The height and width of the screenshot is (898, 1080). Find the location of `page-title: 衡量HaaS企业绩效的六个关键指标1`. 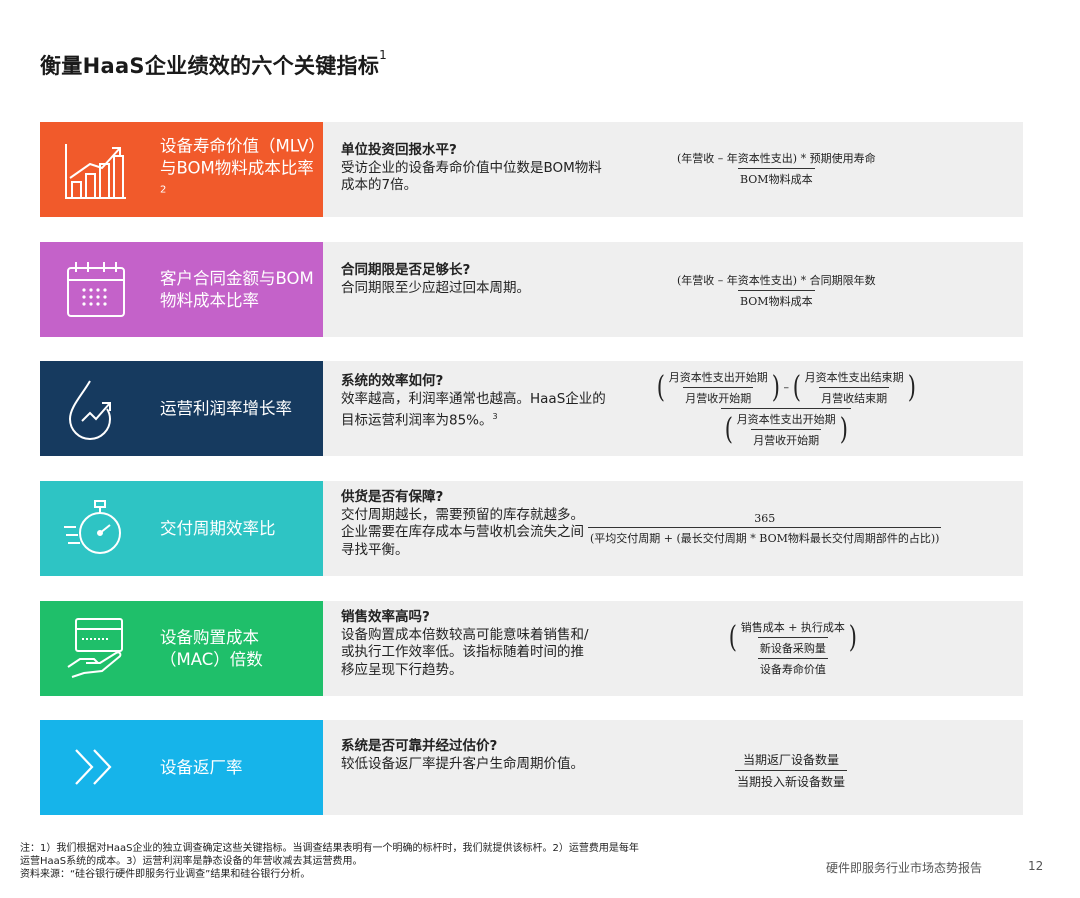

page-title: 衡量HaaS企业绩效的六个关键指标1 is located at coordinates (214, 64).